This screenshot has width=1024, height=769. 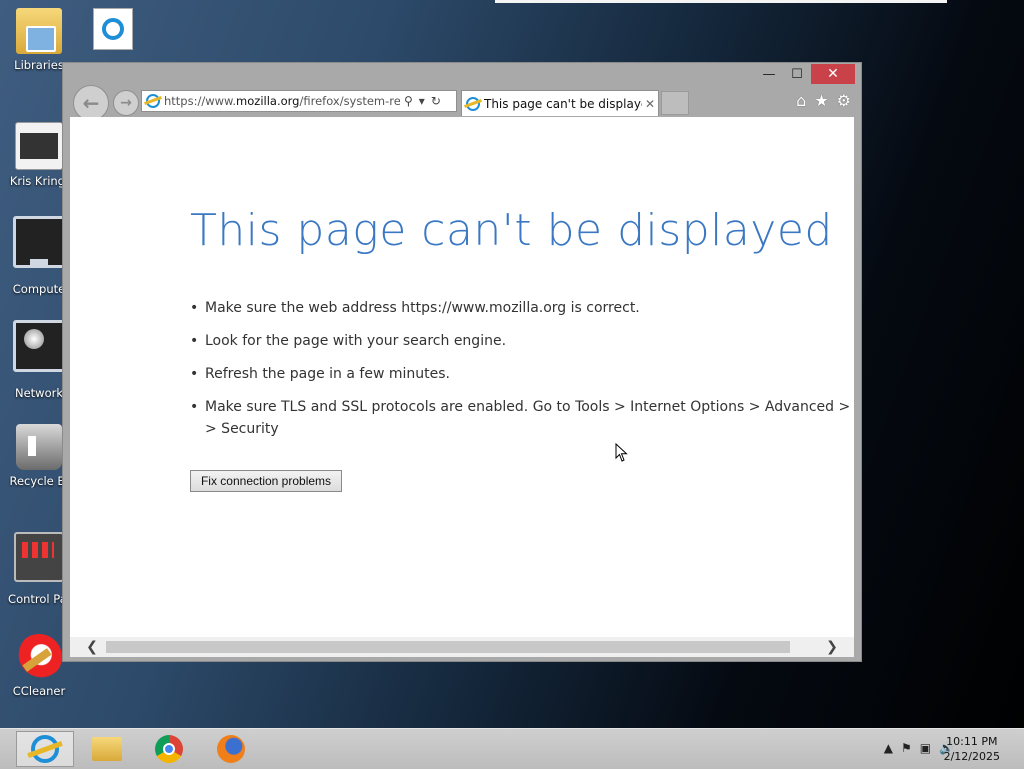 I want to click on clock: 10:11 PM 2/12/2025, so click(x=972, y=749).